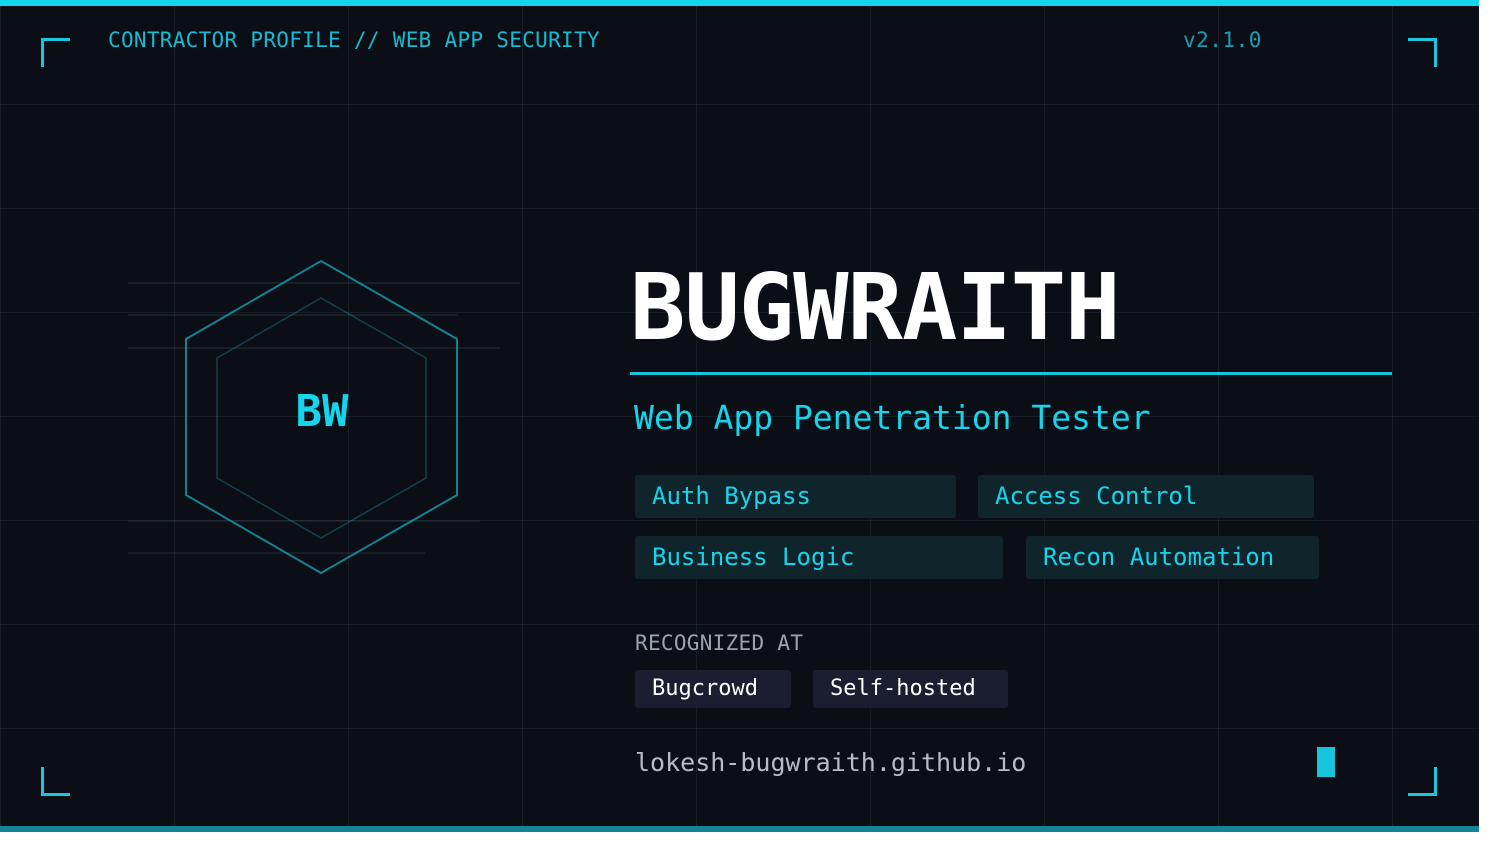 The height and width of the screenshot is (854, 1500). Describe the element at coordinates (322, 411) in the screenshot. I see `emblem-initials: BW` at that location.